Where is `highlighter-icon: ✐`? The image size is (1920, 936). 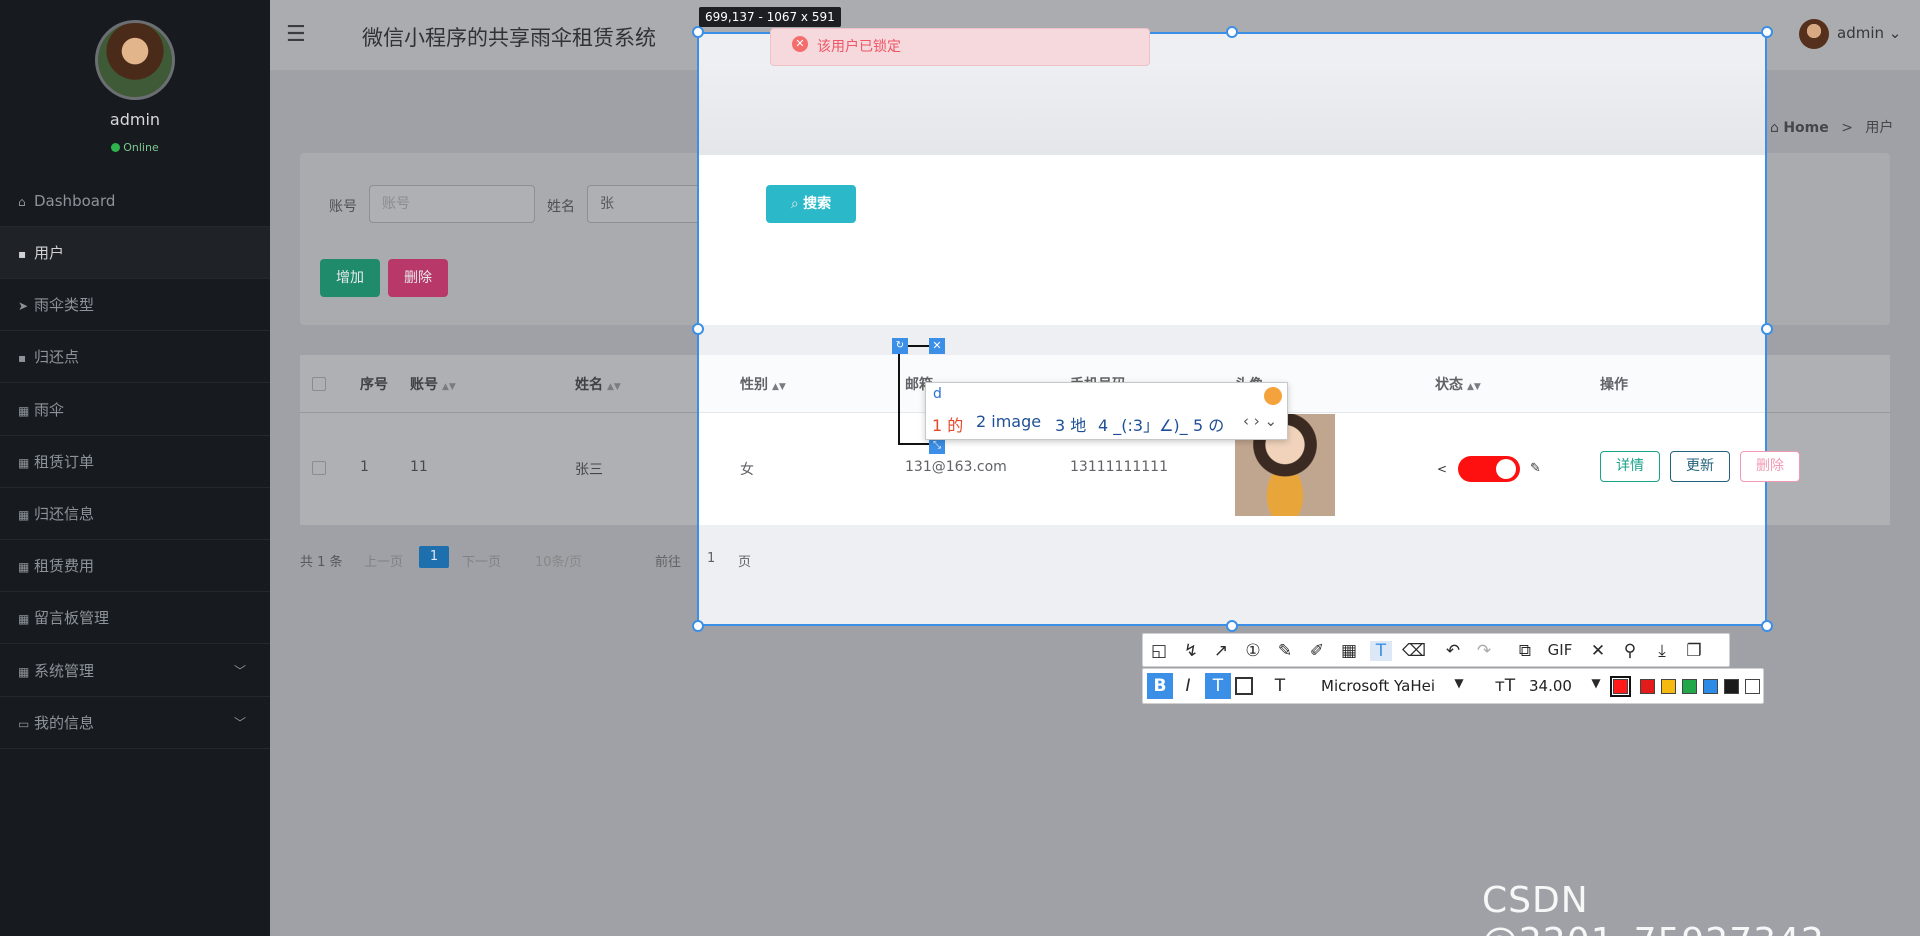 highlighter-icon: ✐ is located at coordinates (1317, 651).